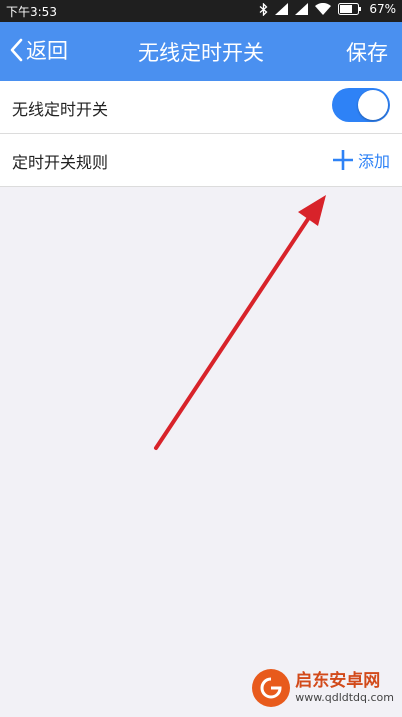  I want to click on chevron-left-icon, so click(16, 50).